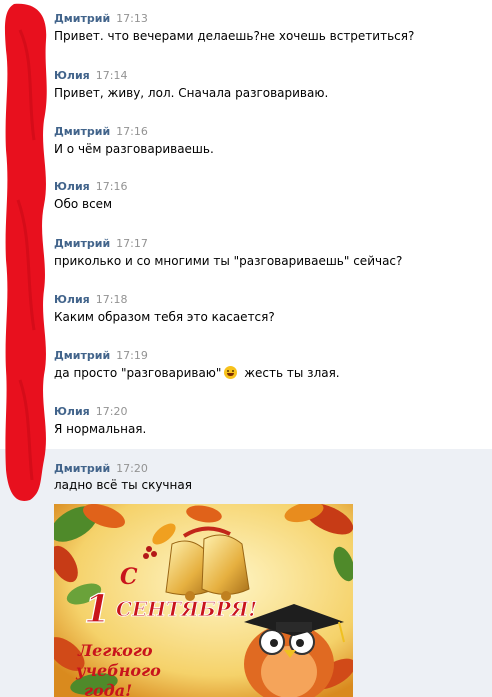 This screenshot has height=697, width=492. I want to click on message-text: ладно всё ты скучная, so click(123, 485).